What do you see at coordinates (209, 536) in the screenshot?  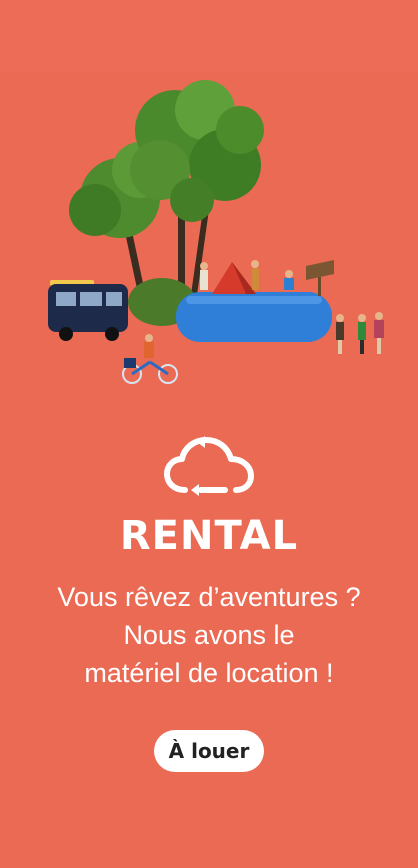 I see `brand-name: RENTAL` at bounding box center [209, 536].